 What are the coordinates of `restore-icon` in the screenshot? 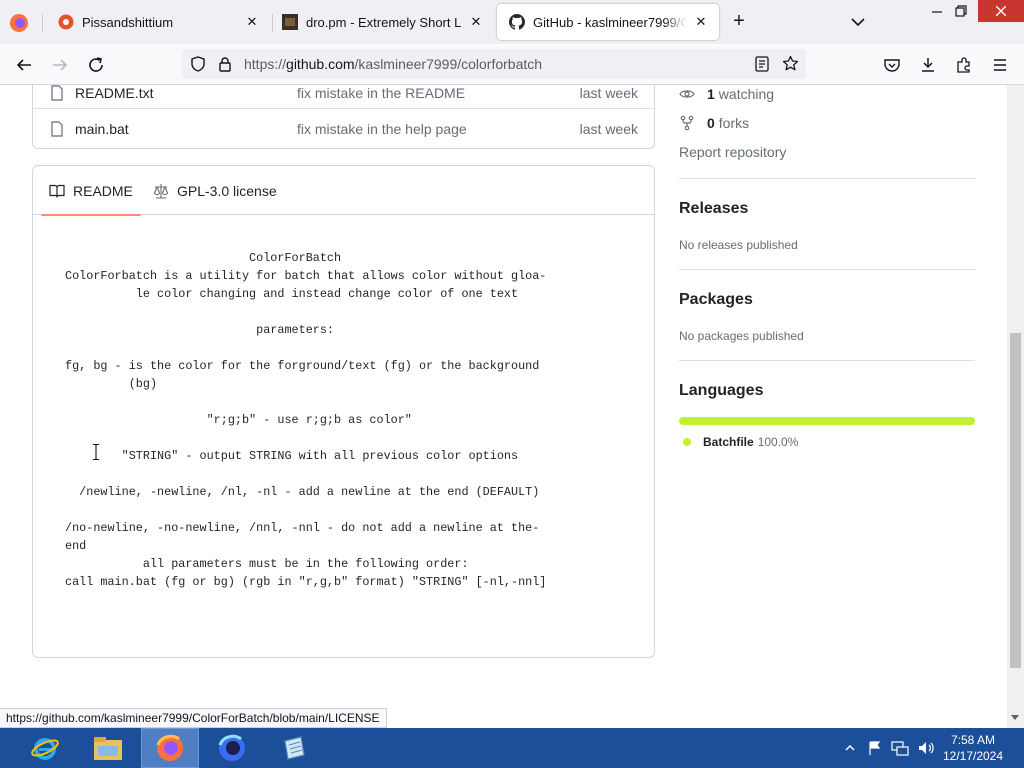 It's located at (961, 11).